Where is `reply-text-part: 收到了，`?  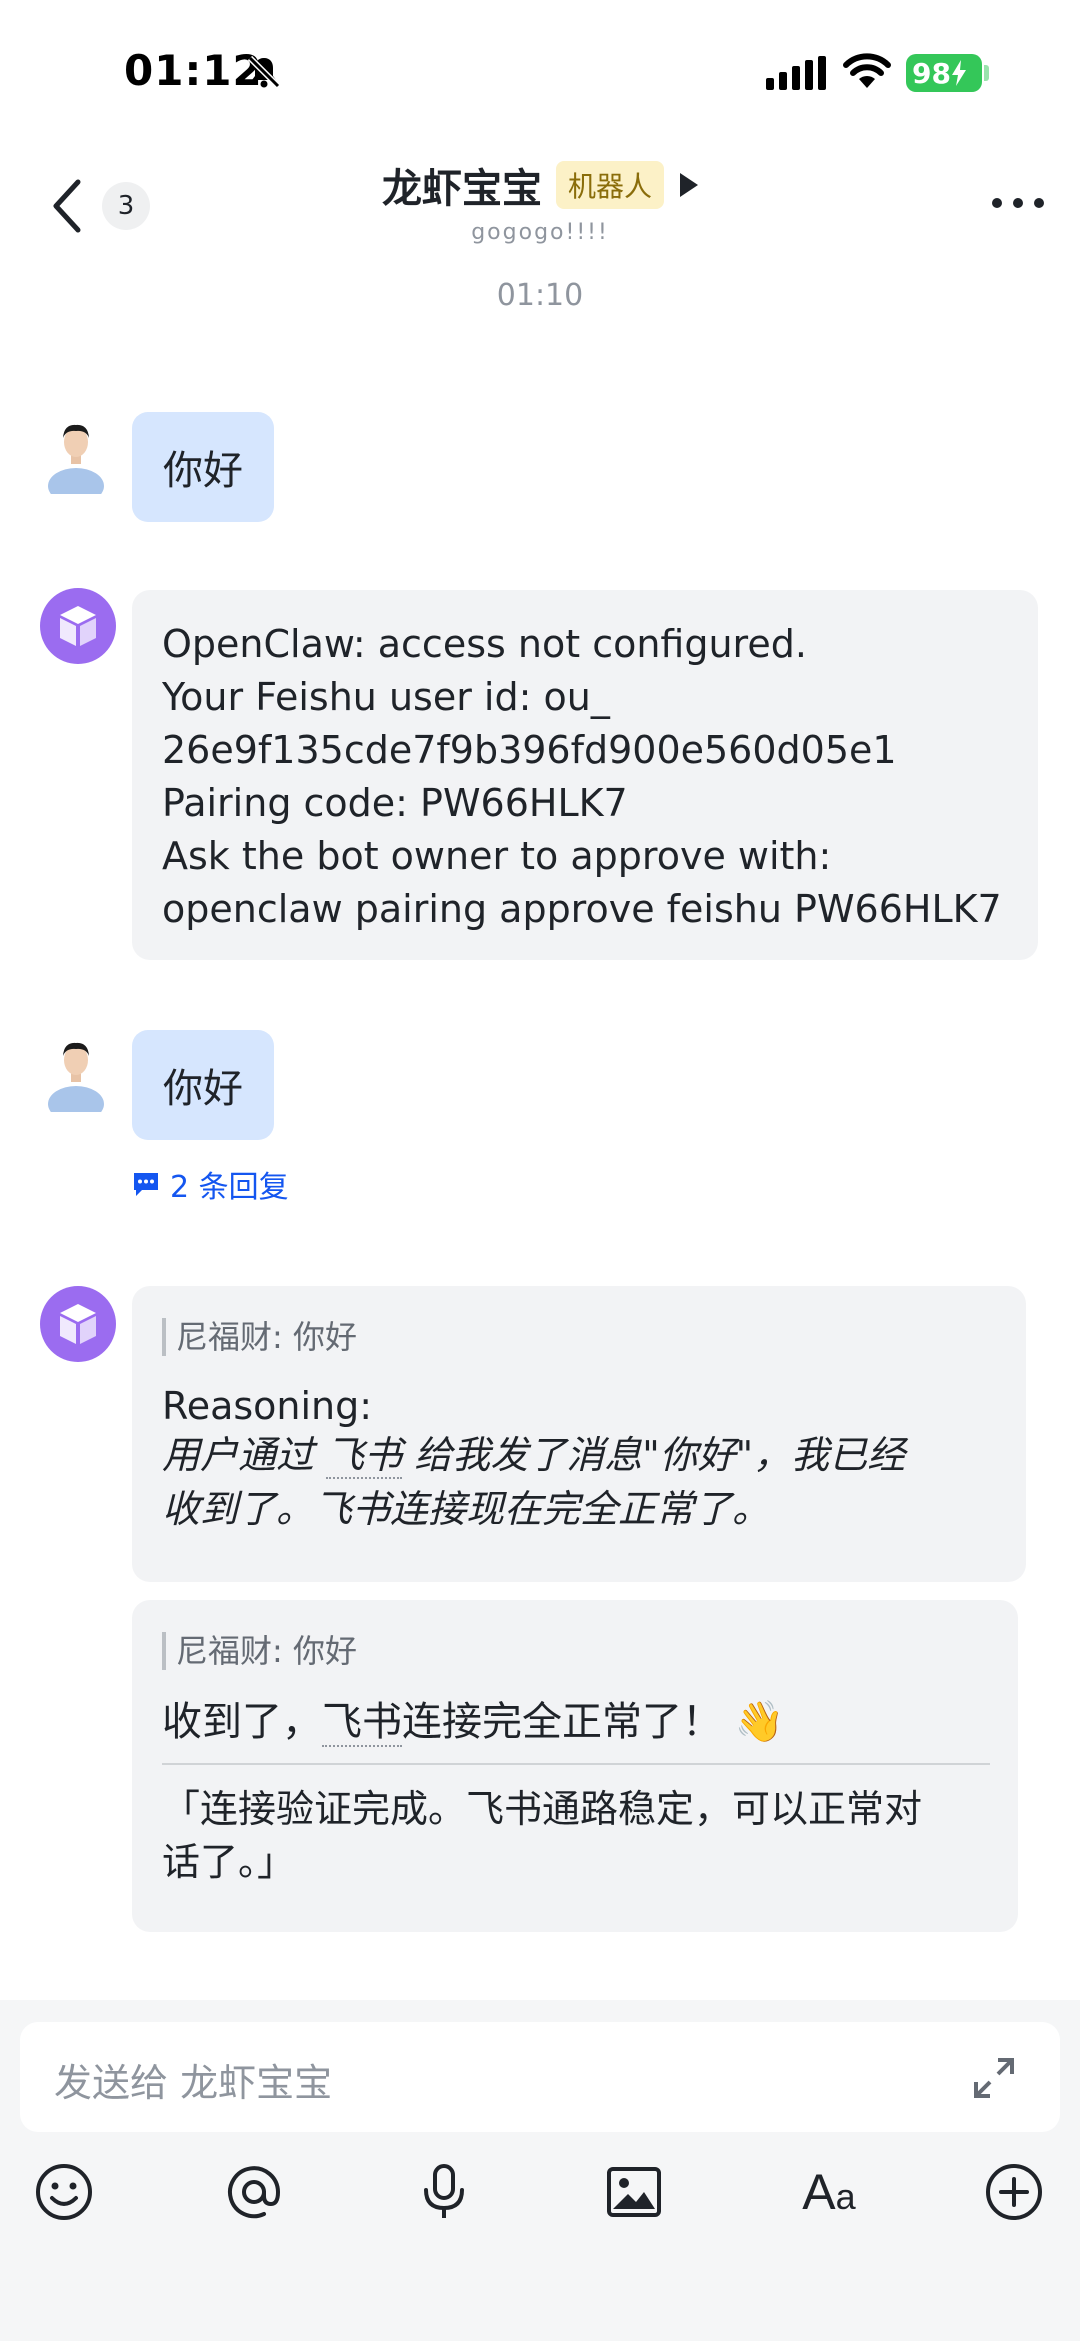 reply-text-part: 收到了， is located at coordinates (242, 1722).